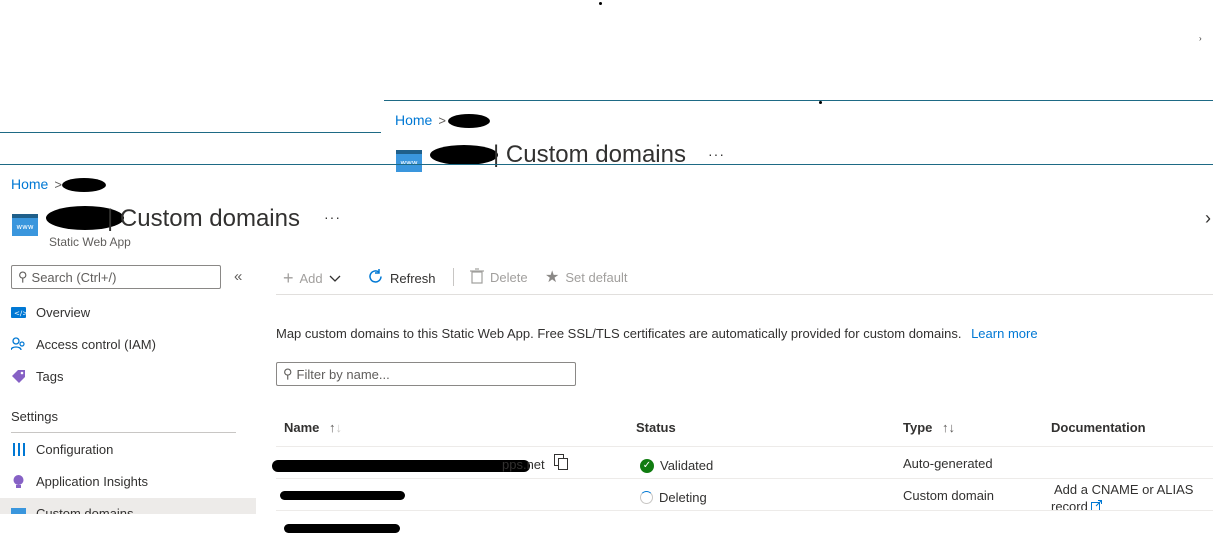  I want to click on chevron-down-icon, so click(335, 278).